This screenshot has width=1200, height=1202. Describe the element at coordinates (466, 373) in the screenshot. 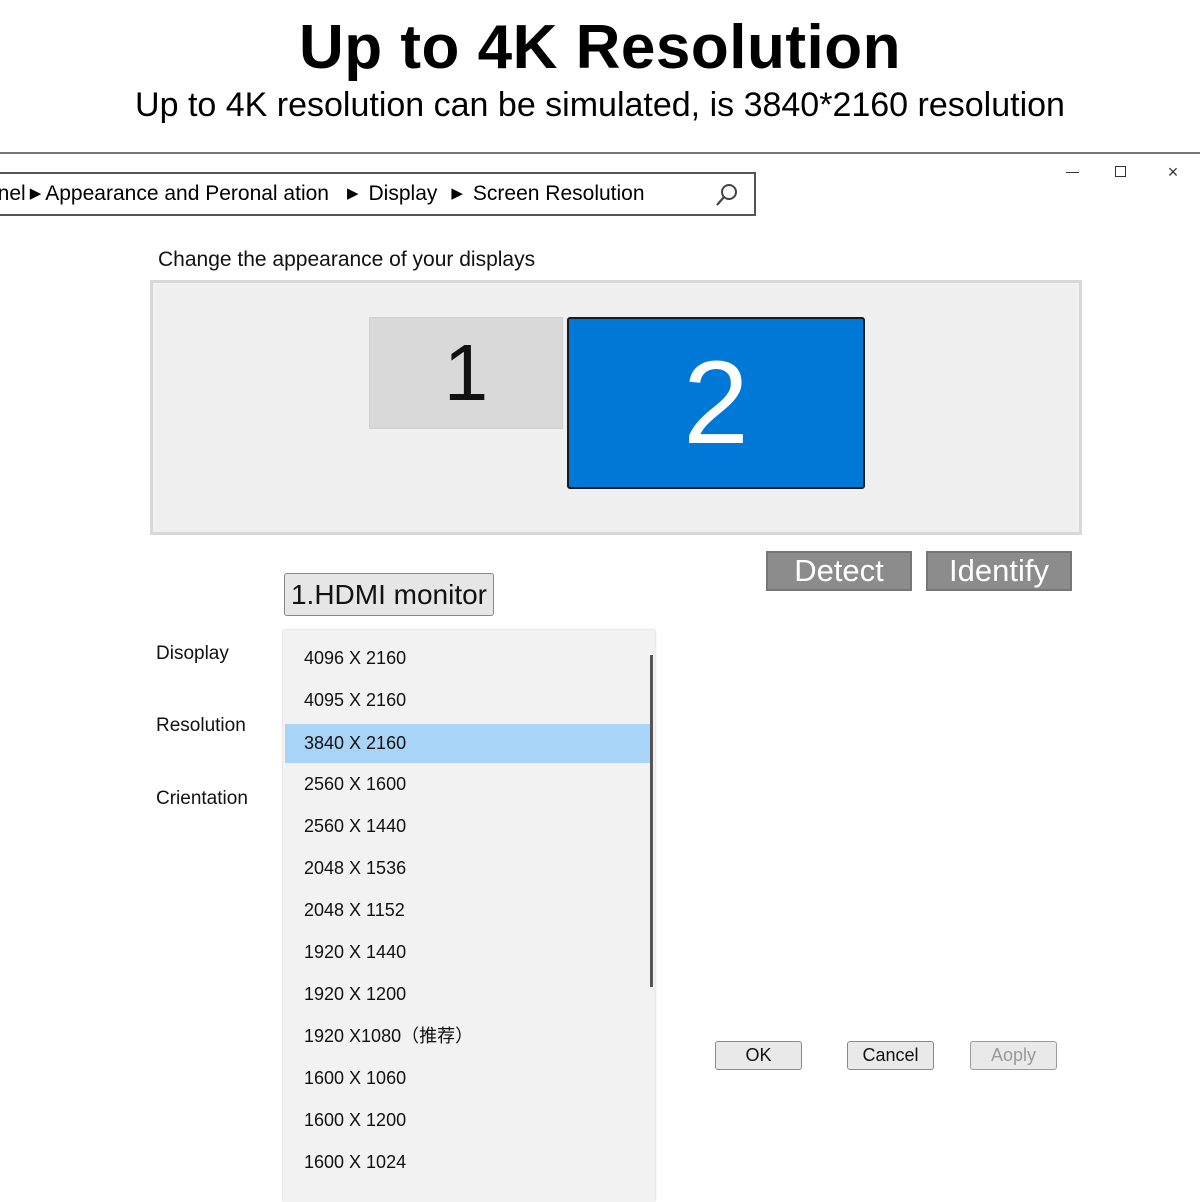

I see `monitor-1-tile: 1` at that location.